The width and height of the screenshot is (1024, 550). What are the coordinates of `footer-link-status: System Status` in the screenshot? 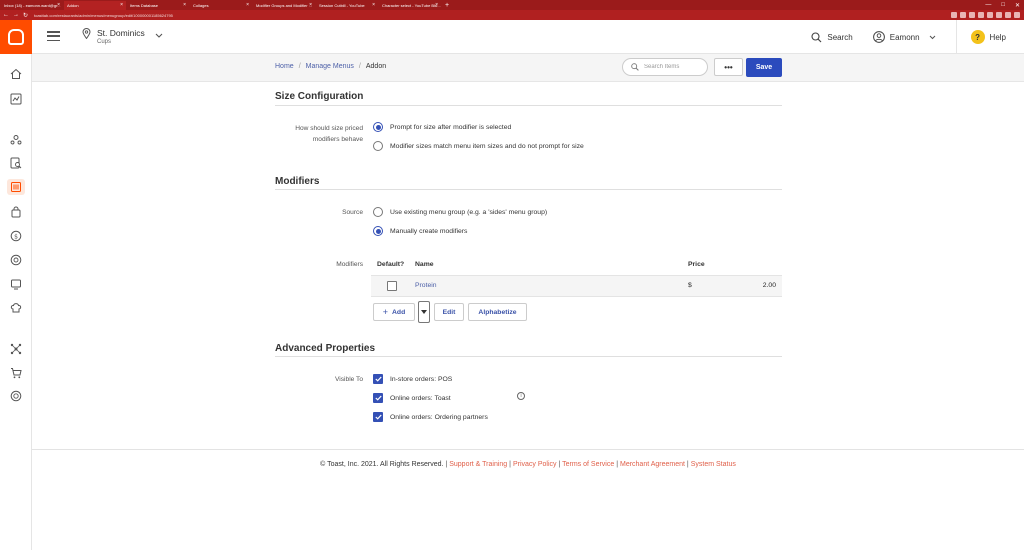 It's located at (713, 464).